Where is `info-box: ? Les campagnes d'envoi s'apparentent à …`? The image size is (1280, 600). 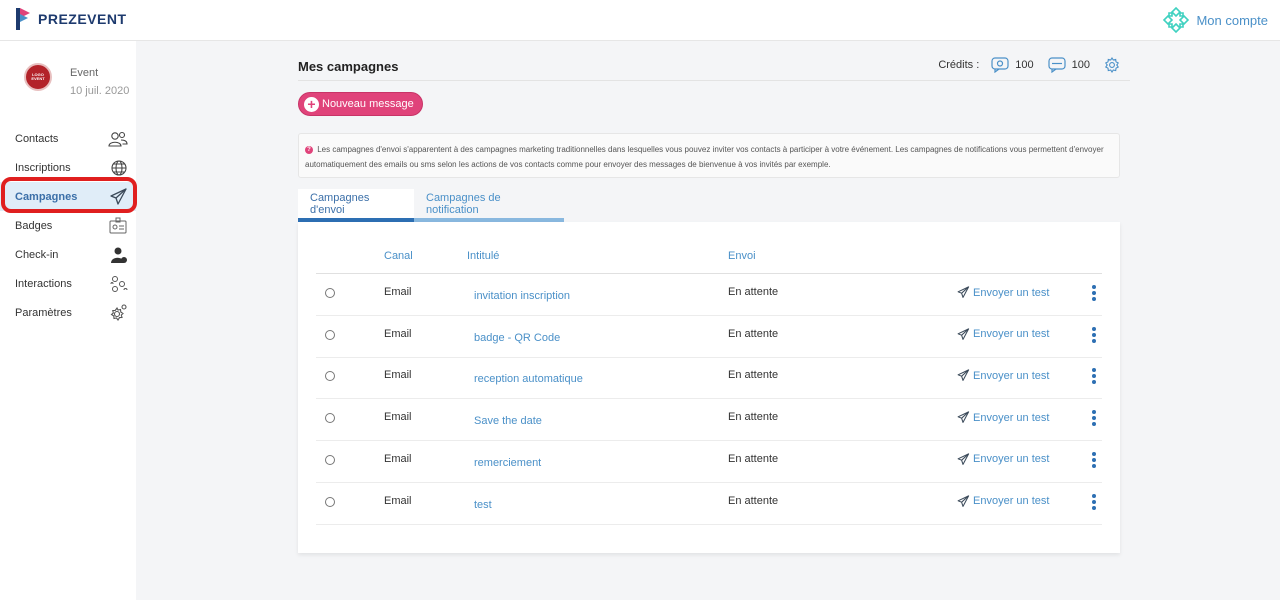
info-box: ? Les campagnes d'envoi s'apparentent à … is located at coordinates (709, 155).